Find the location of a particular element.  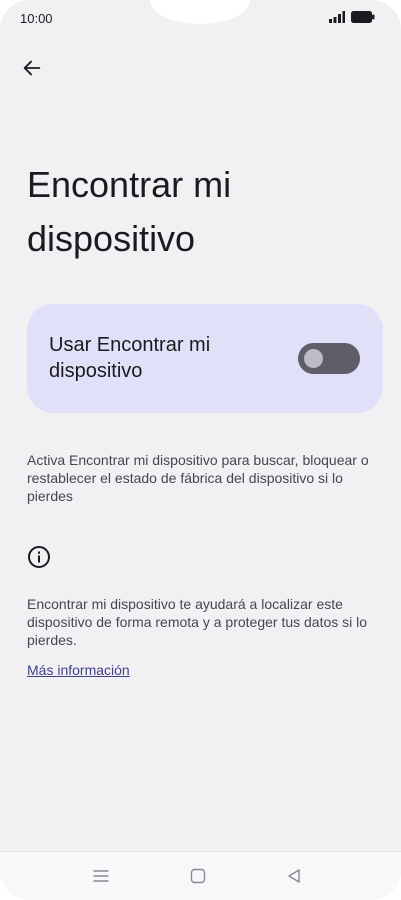

find-my-device-toggle-card: Usar Encontrar mi dispositivo is located at coordinates (205, 358).